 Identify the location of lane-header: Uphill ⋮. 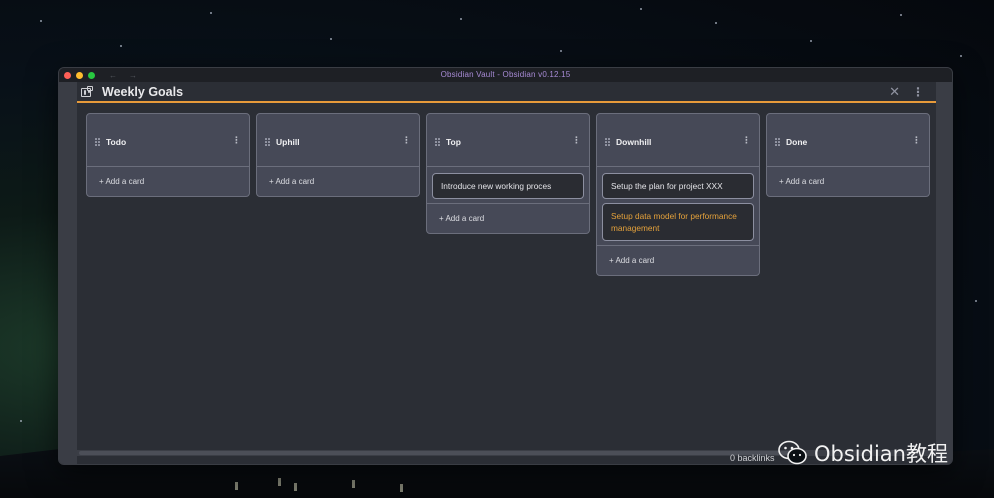
(338, 140).